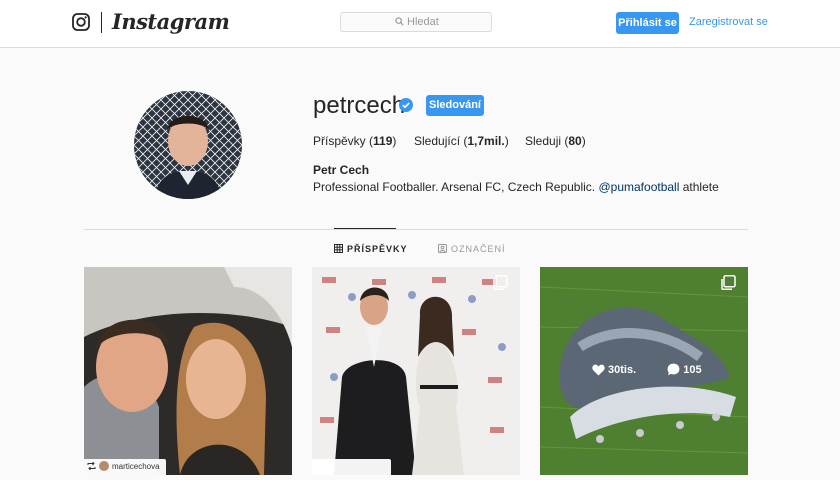 The image size is (840, 480). I want to click on heart-icon, so click(598, 370).